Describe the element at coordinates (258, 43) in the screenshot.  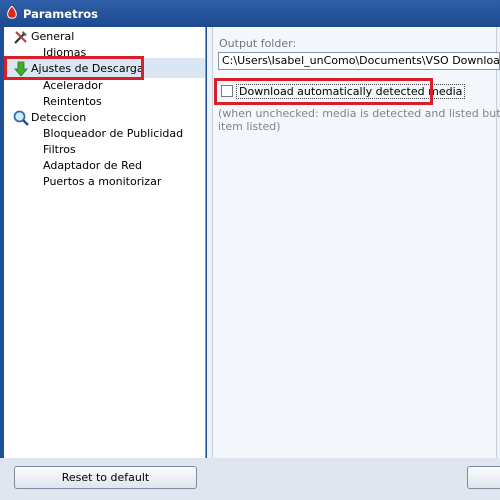
I see `output-folder-label: Output folder:` at that location.